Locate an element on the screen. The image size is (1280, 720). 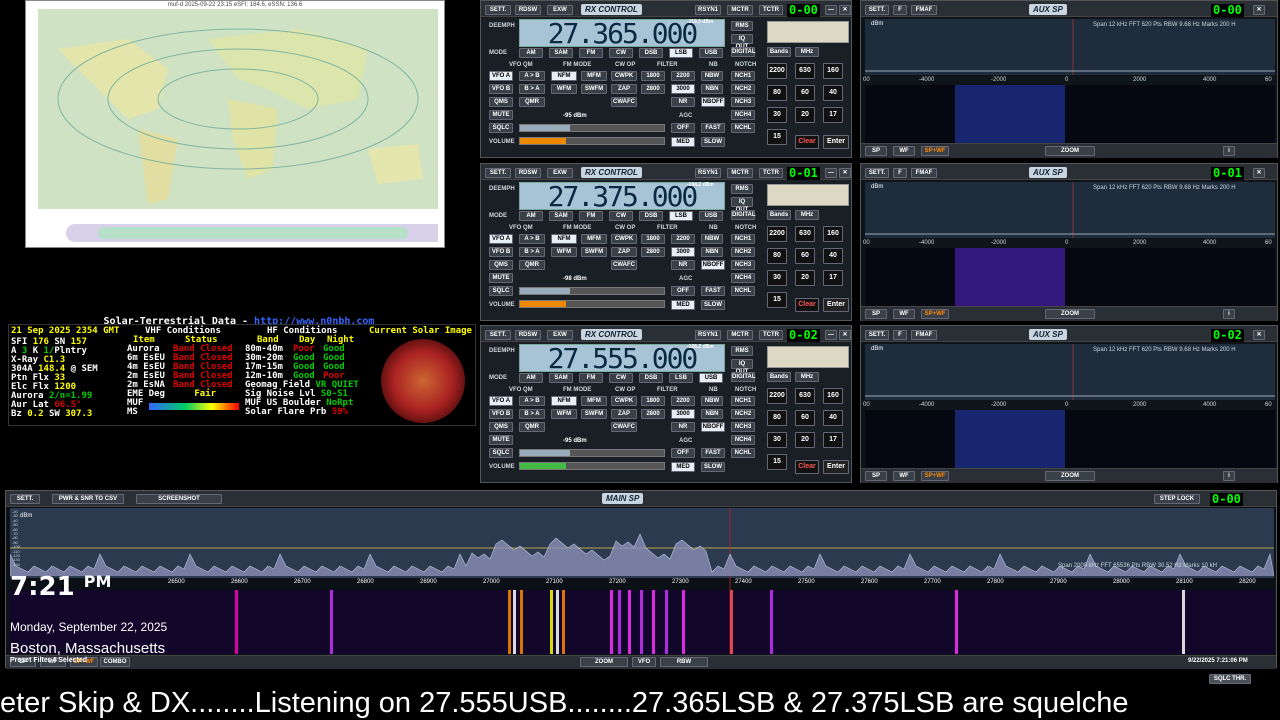
cwafc-button: CWAFC is located at coordinates (624, 265).